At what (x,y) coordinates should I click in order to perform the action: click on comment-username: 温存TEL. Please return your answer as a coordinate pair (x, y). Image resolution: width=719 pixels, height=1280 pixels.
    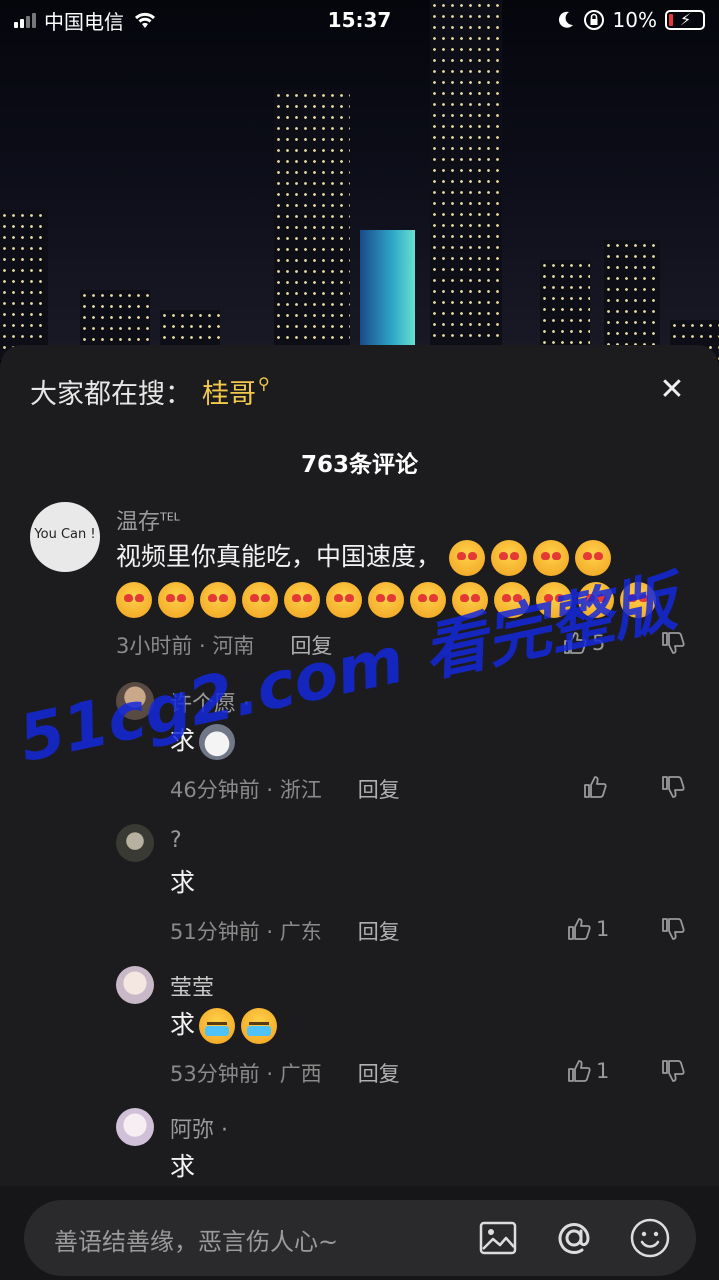
    Looking at the image, I should click on (148, 520).